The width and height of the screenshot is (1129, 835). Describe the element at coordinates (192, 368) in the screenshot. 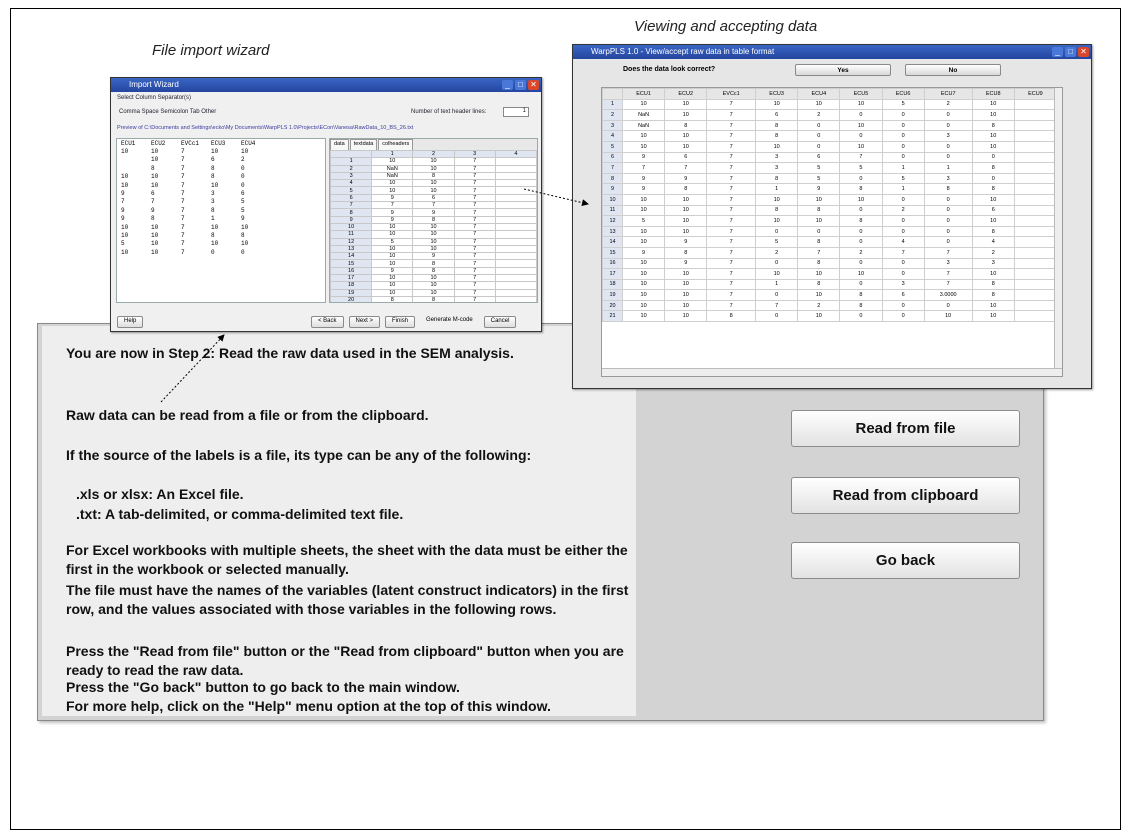

I see `arrow-to-wizard` at that location.